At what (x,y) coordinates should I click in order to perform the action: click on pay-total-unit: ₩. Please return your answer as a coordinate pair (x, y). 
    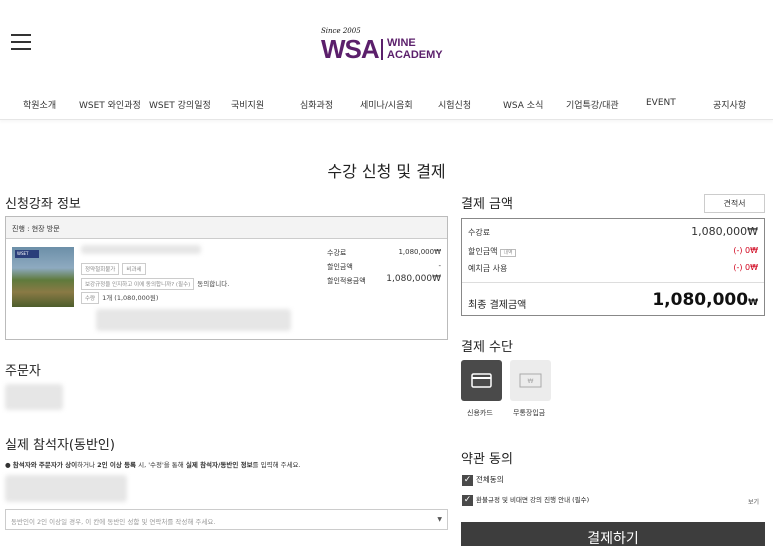
    Looking at the image, I should click on (753, 303).